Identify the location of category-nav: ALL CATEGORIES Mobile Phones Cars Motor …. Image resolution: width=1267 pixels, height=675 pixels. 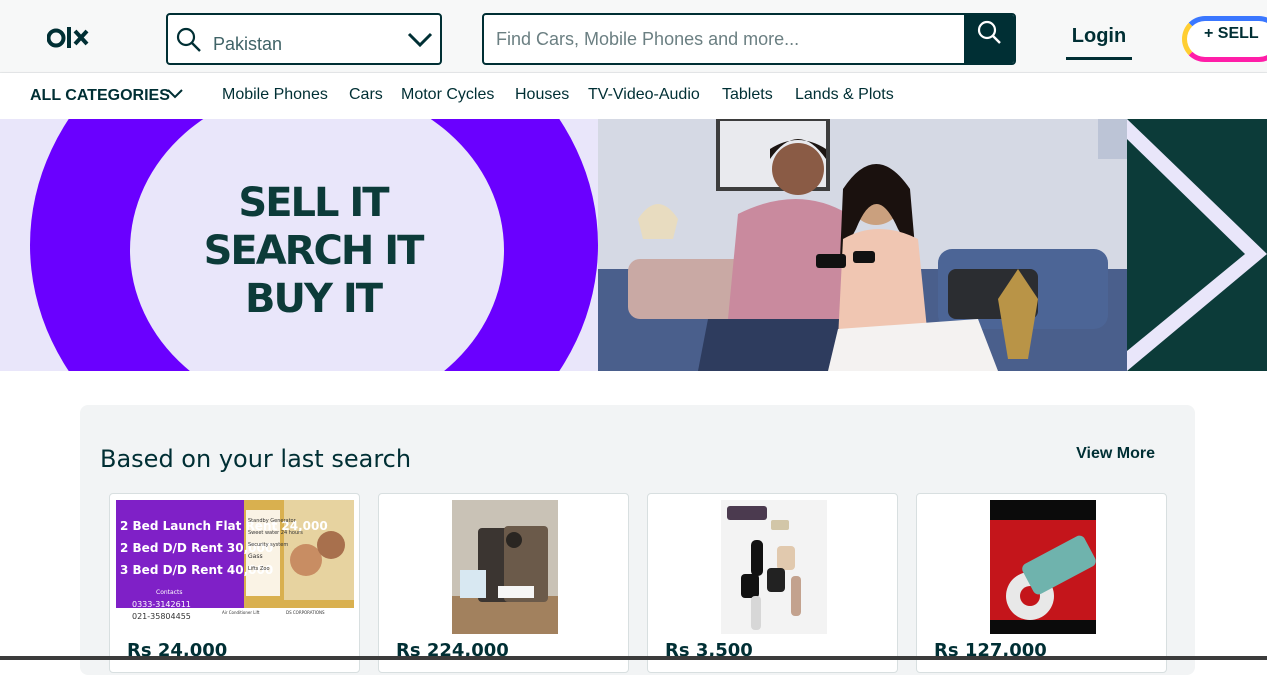
(633, 96).